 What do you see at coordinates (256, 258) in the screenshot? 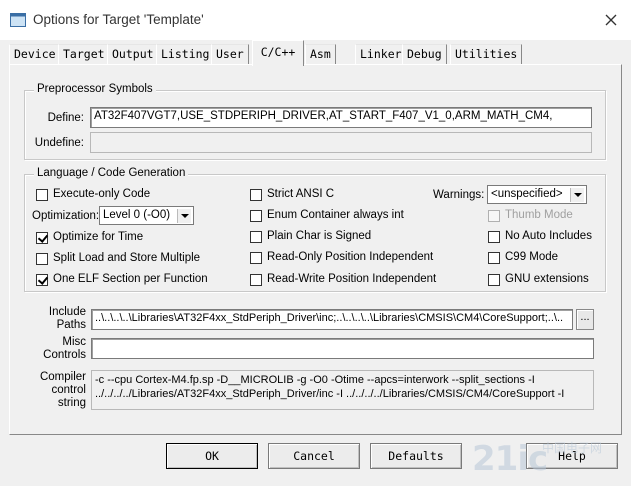
I see `read-only-pi-checkbox` at bounding box center [256, 258].